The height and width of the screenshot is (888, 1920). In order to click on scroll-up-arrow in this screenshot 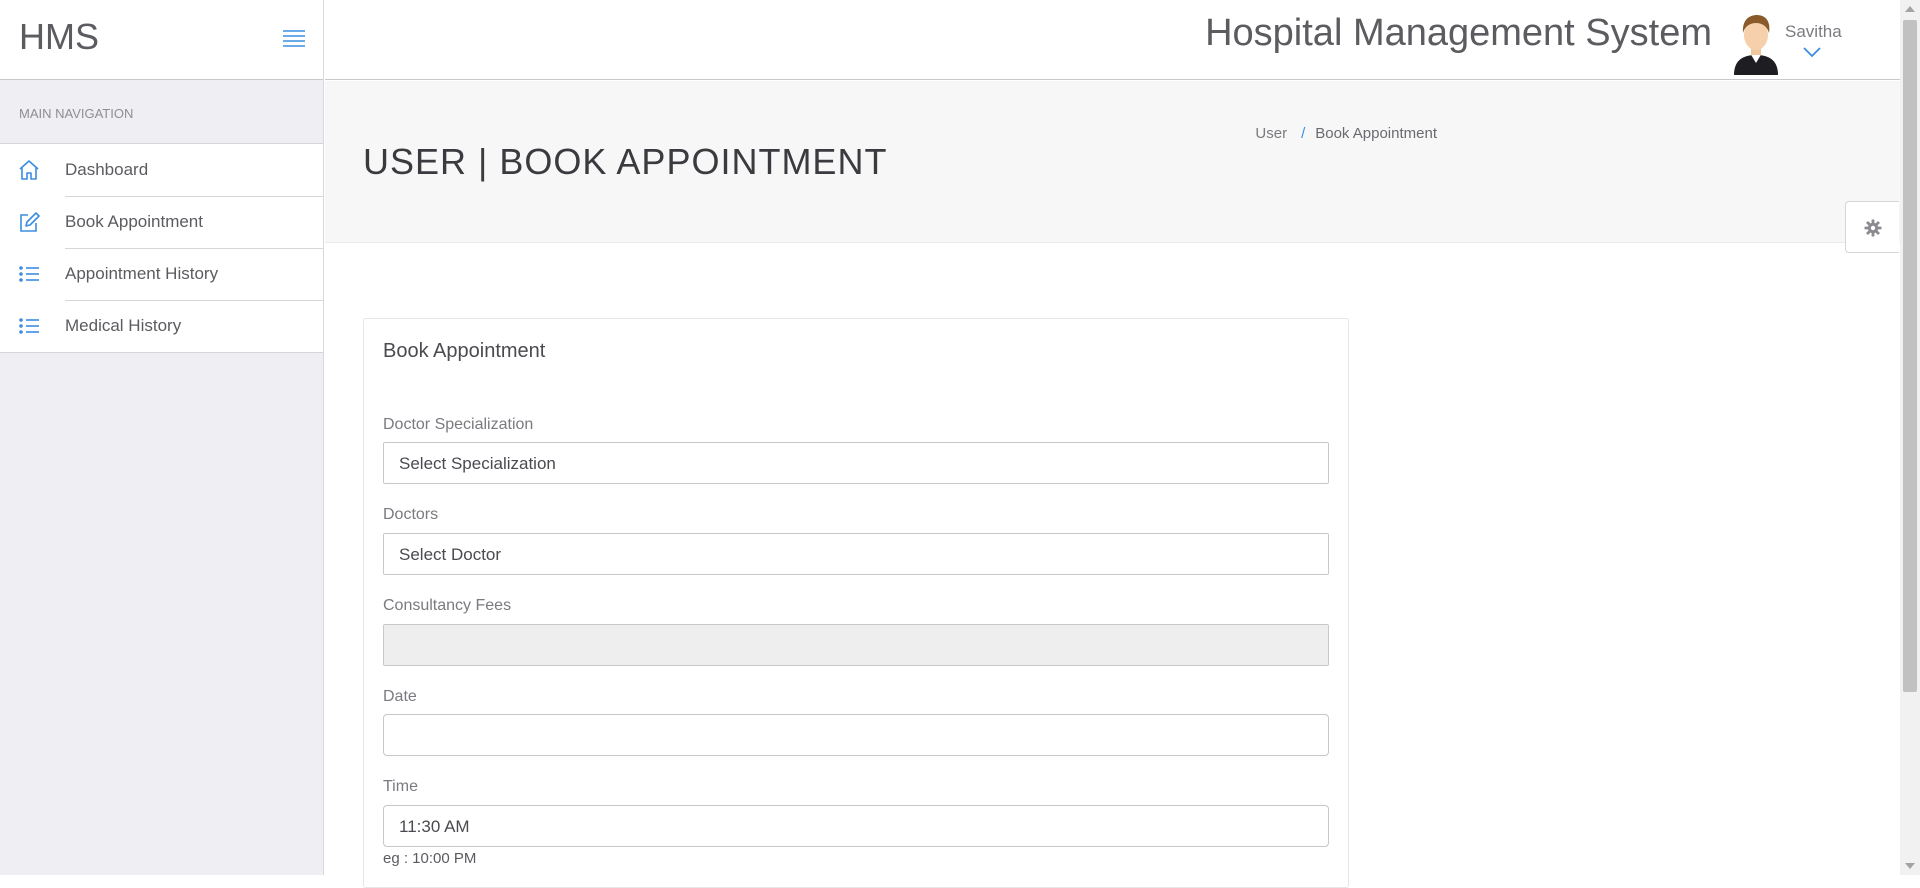, I will do `click(1910, 9)`.